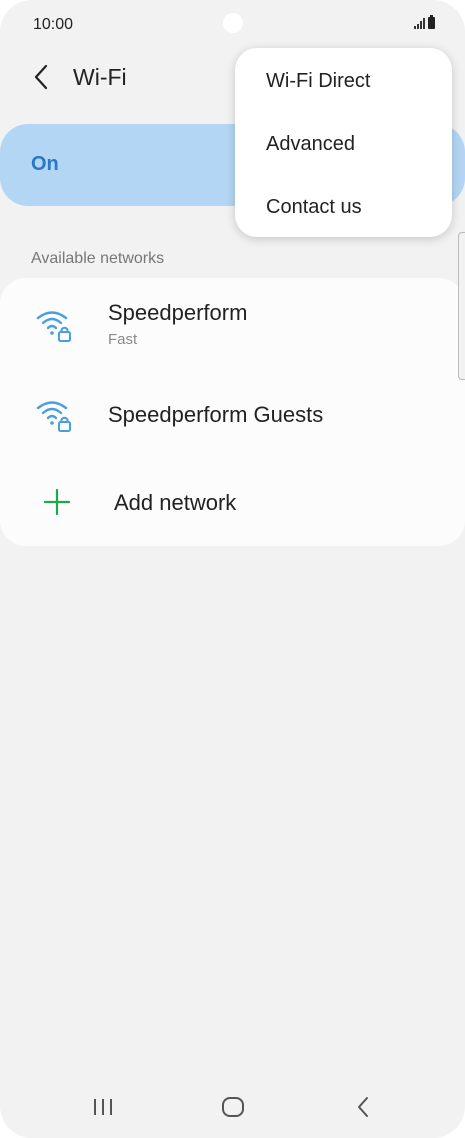 The width and height of the screenshot is (465, 1138). I want to click on network-item-speedperform-guests: Speedperform Guests, so click(232, 418).